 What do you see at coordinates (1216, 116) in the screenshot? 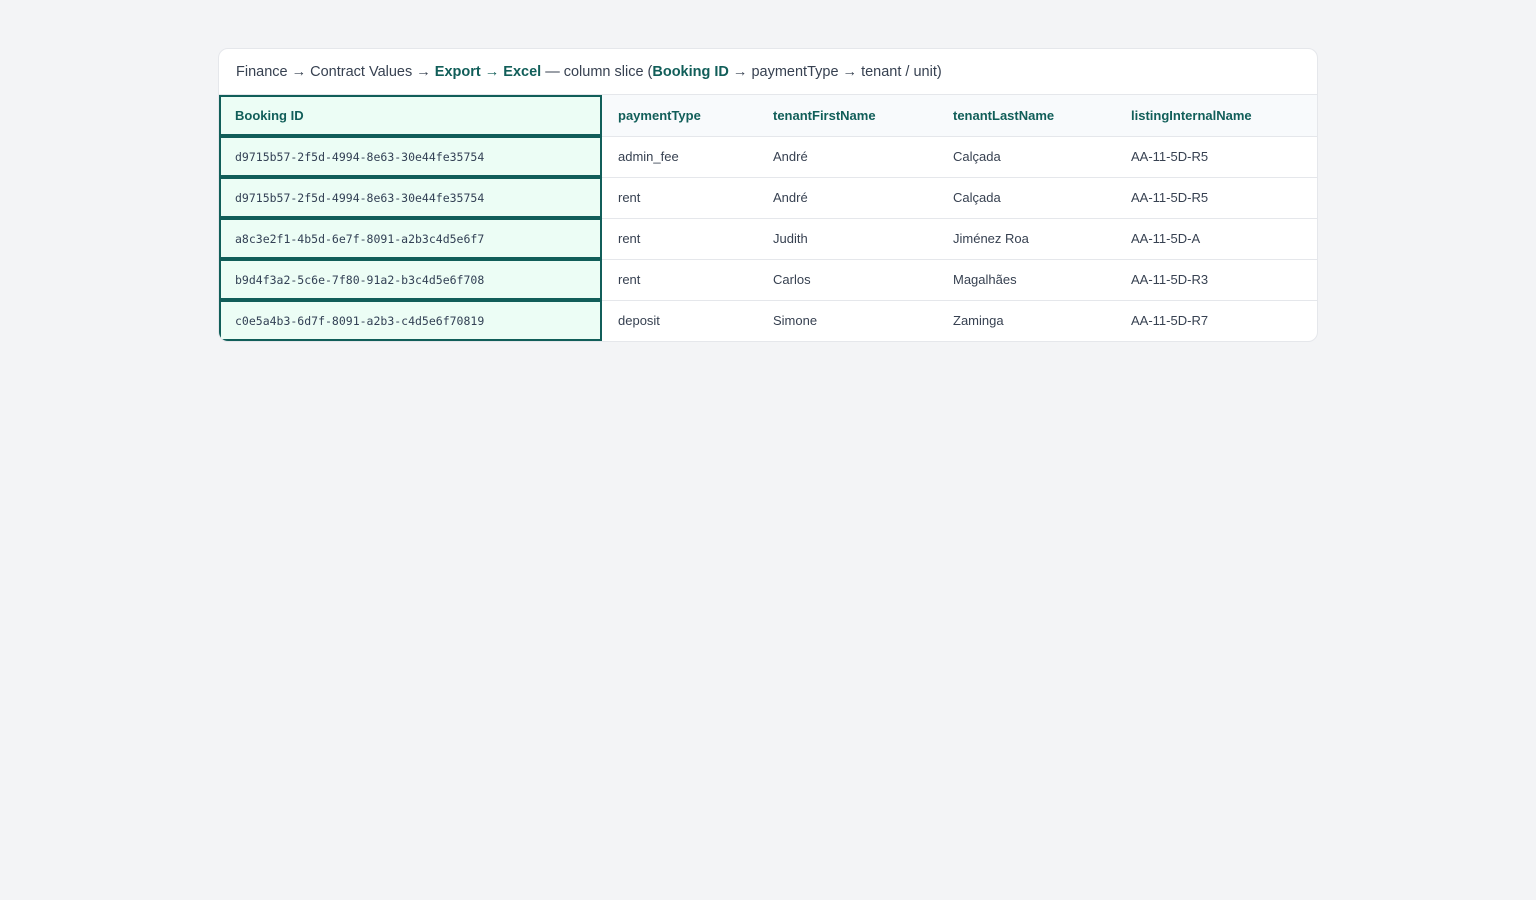
I see `column-header-listing-internal-name: listingInternalName` at bounding box center [1216, 116].